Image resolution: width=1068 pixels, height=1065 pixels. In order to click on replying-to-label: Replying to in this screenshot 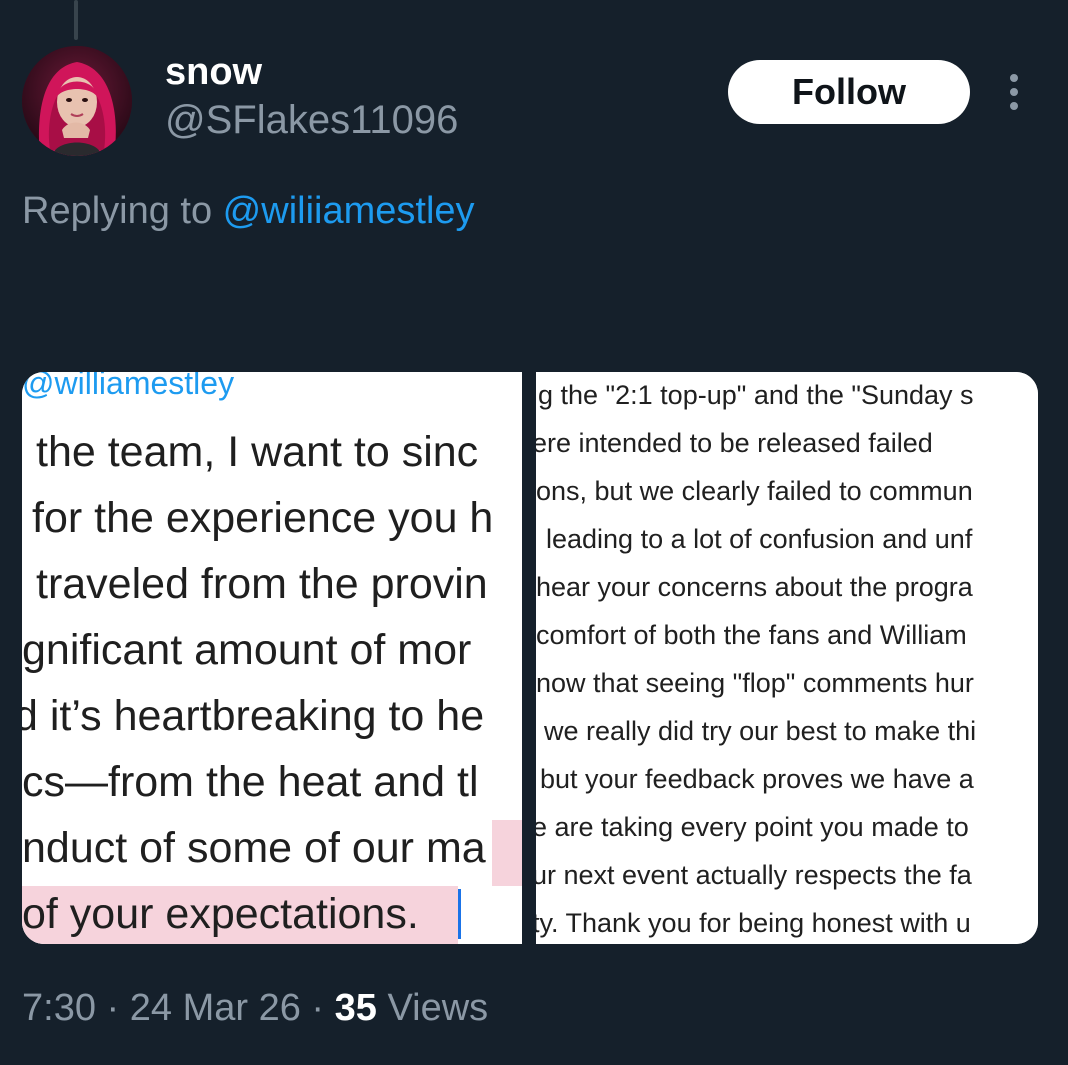, I will do `click(122, 211)`.